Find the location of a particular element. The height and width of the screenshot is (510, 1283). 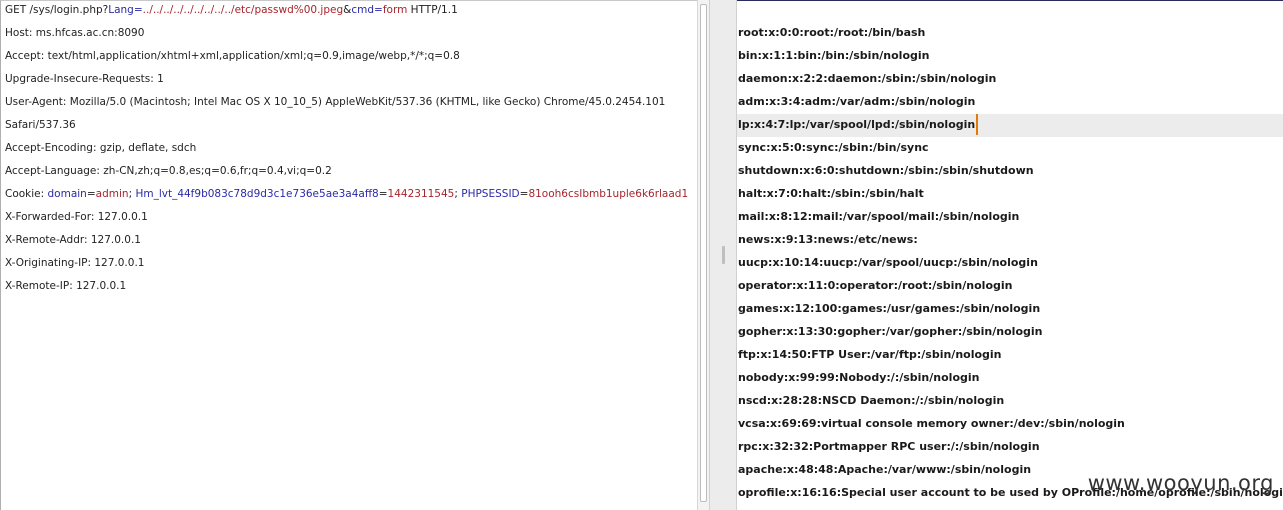

param-cmd-eq: = is located at coordinates (378, 10).